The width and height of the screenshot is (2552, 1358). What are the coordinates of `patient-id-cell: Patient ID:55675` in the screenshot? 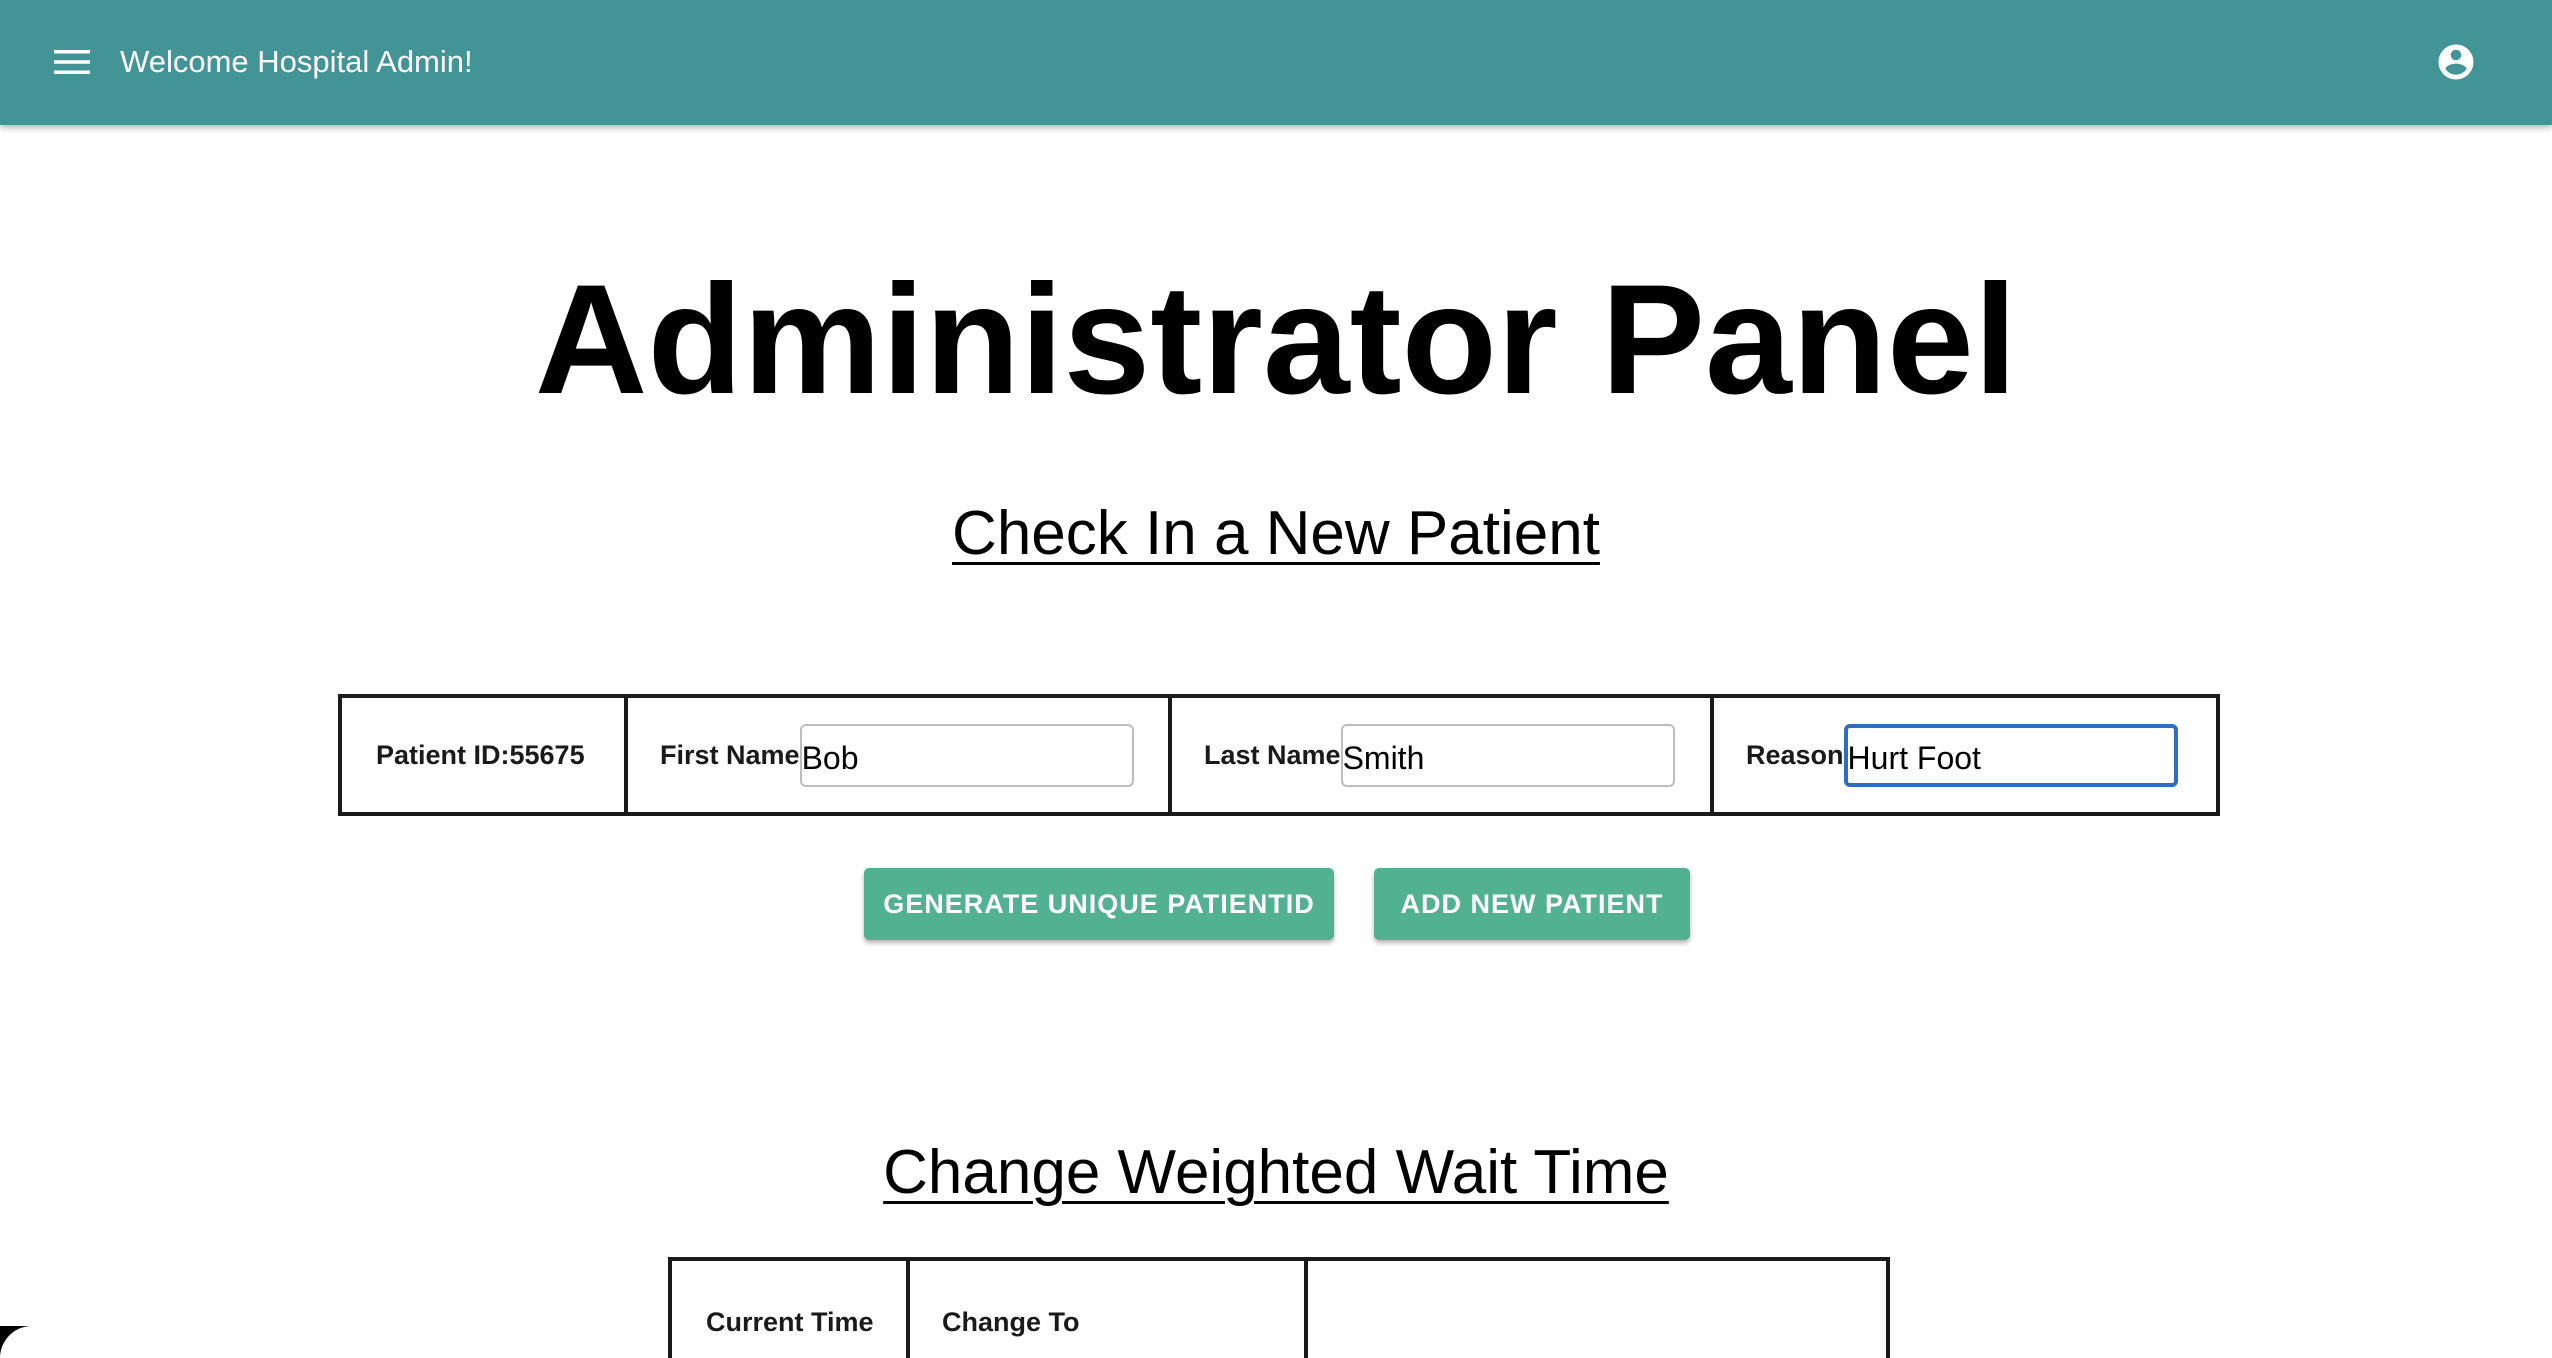 It's located at (483, 755).